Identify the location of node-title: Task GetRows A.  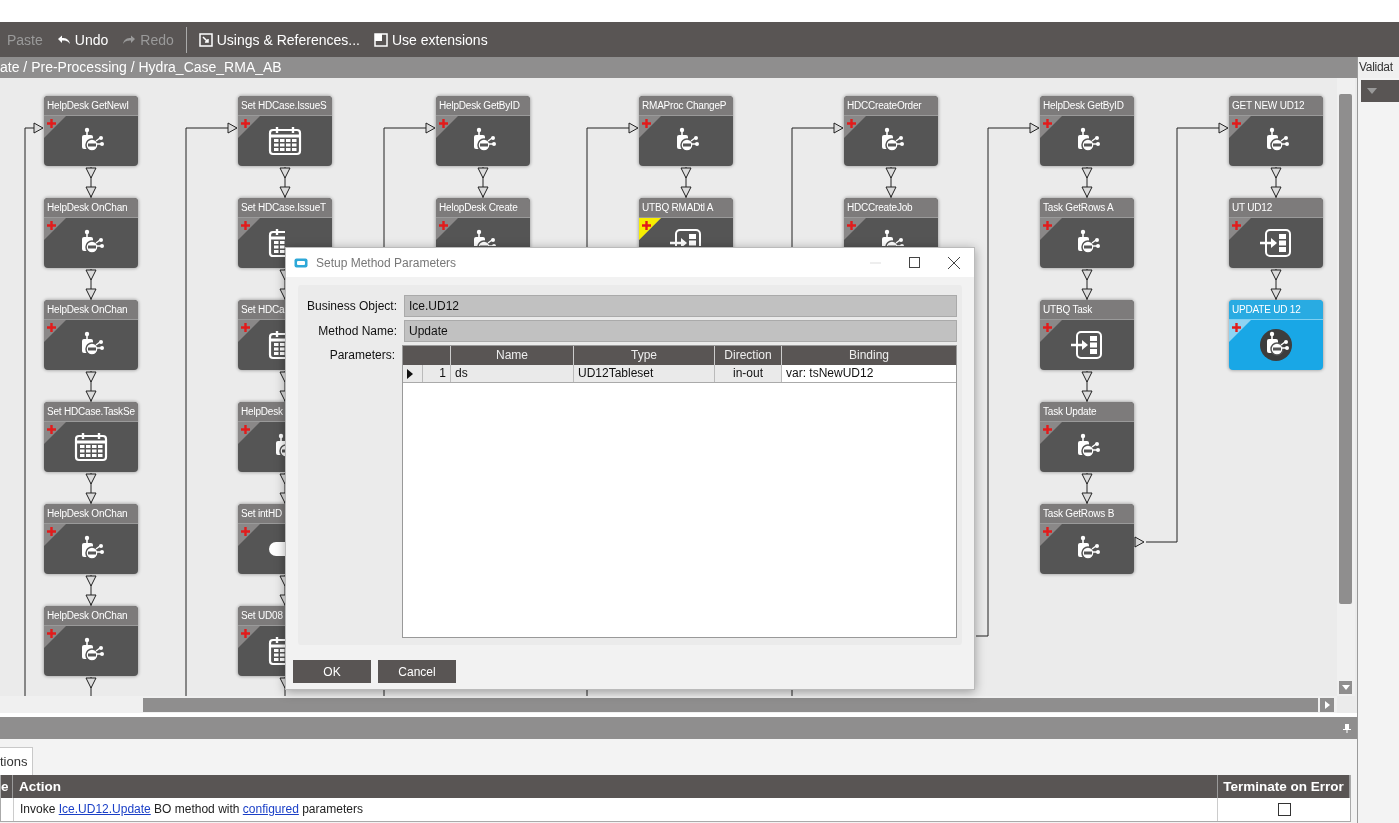
(1078, 207).